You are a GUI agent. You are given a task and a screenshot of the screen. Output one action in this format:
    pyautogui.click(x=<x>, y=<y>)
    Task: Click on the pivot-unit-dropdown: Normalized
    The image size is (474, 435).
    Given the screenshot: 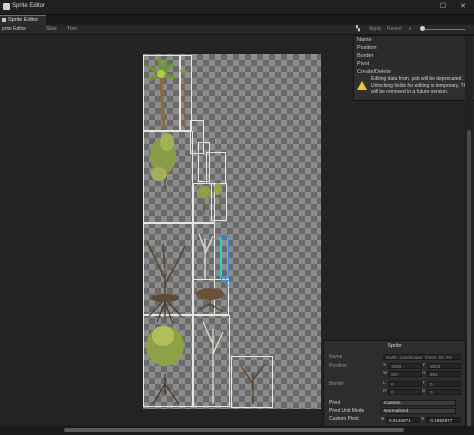 What is the action you would take?
    pyautogui.click(x=418, y=411)
    